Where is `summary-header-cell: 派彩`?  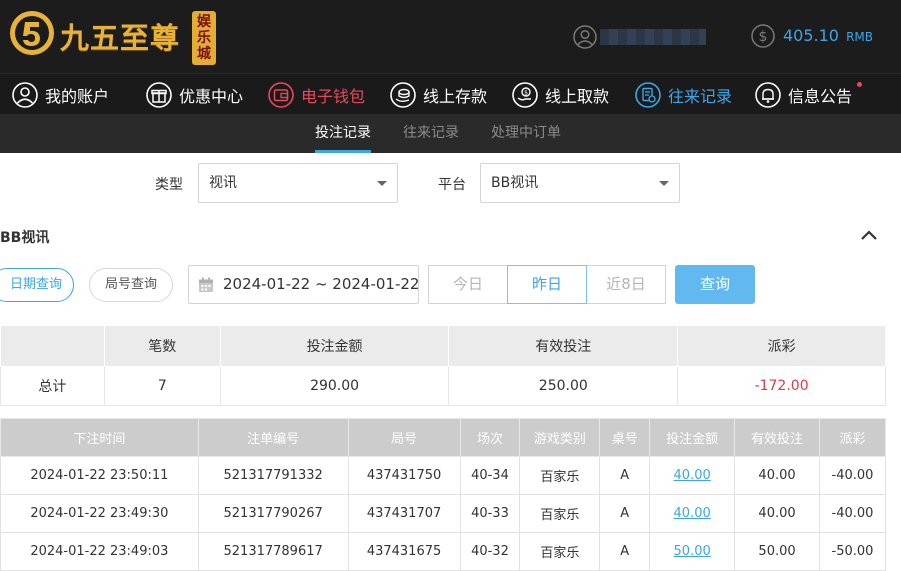 summary-header-cell: 派彩 is located at coordinates (781, 346).